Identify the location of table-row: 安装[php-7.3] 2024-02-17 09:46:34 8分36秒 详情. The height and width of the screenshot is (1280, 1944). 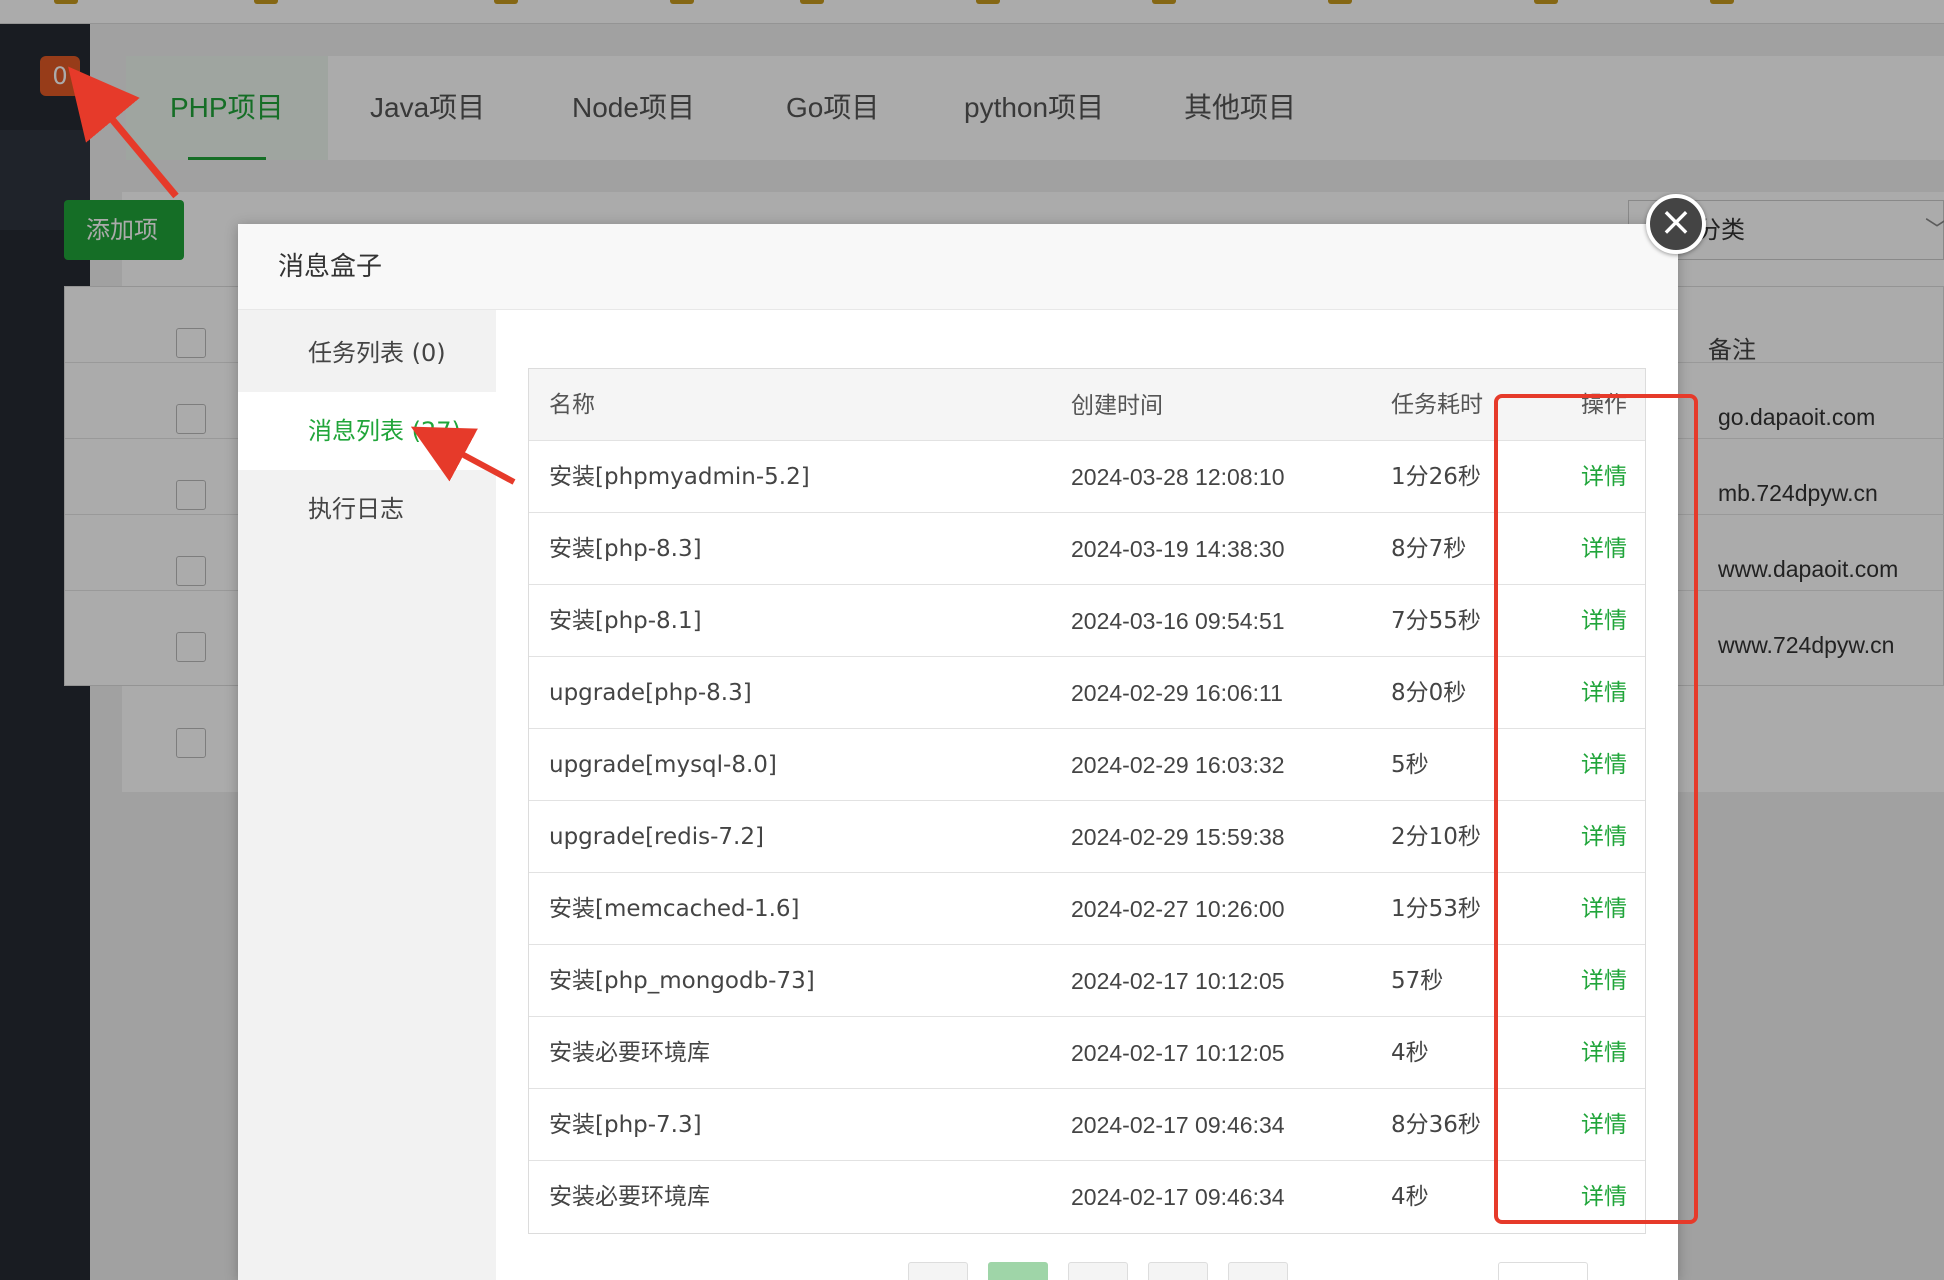
(1087, 1125).